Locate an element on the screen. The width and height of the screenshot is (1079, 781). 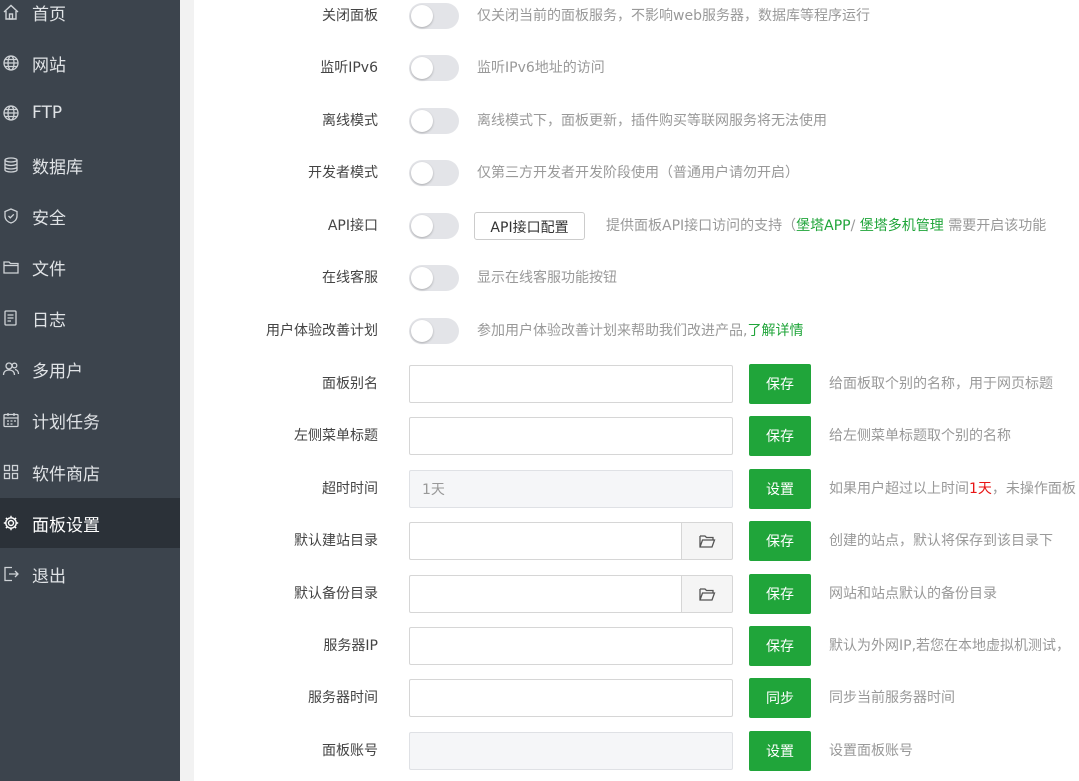
offline-mode-toggle is located at coordinates (434, 121).